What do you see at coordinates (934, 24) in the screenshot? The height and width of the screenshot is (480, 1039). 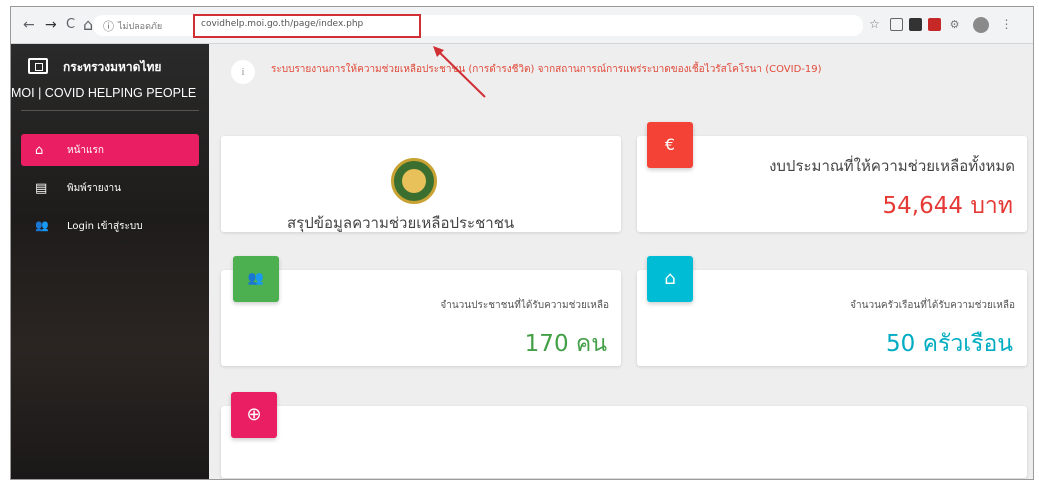 I see `pdf-extension-icon` at bounding box center [934, 24].